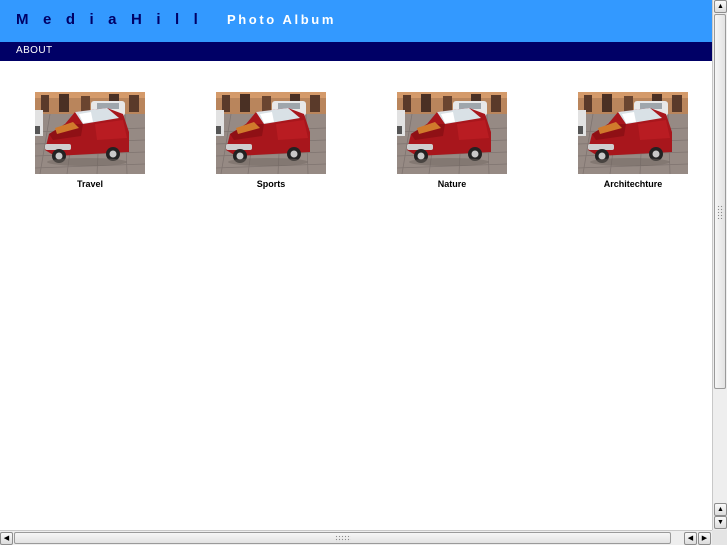 Image resolution: width=727 pixels, height=545 pixels. What do you see at coordinates (719, 537) in the screenshot?
I see `scrollbar-corner` at bounding box center [719, 537].